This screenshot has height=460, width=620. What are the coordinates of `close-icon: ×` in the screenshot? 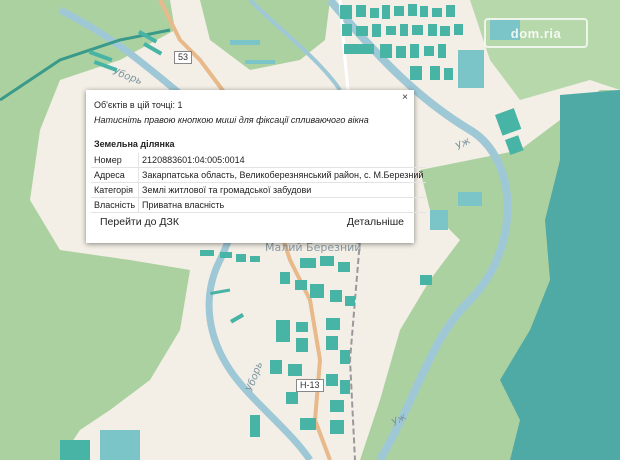 It's located at (405, 97).